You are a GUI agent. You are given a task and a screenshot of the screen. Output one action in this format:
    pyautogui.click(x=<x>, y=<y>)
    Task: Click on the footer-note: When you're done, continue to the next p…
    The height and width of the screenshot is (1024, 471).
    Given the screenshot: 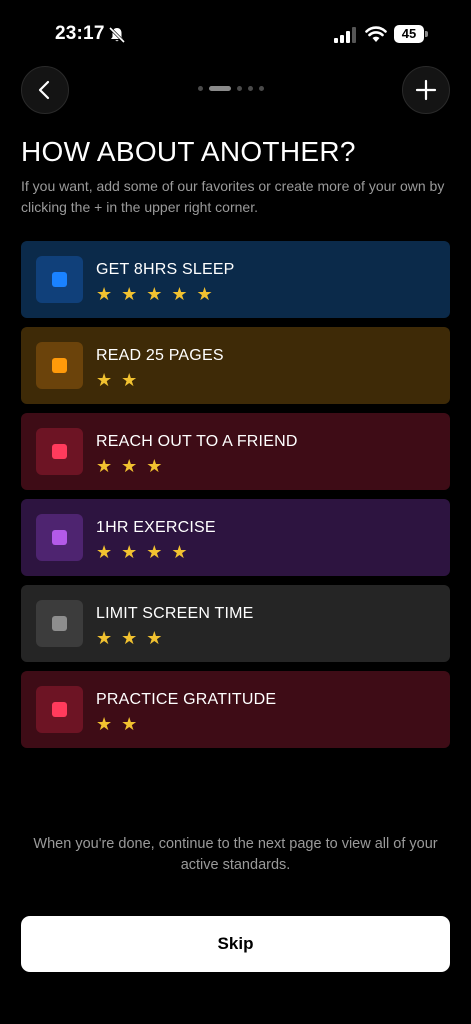 What is the action you would take?
    pyautogui.click(x=235, y=854)
    